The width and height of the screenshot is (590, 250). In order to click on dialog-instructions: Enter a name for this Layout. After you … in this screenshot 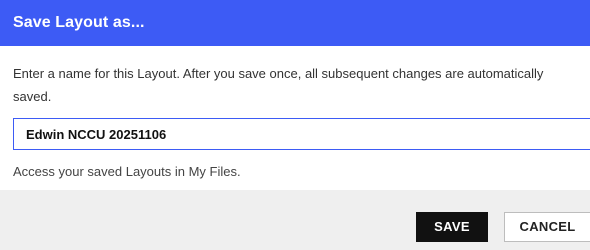, I will do `click(278, 85)`.